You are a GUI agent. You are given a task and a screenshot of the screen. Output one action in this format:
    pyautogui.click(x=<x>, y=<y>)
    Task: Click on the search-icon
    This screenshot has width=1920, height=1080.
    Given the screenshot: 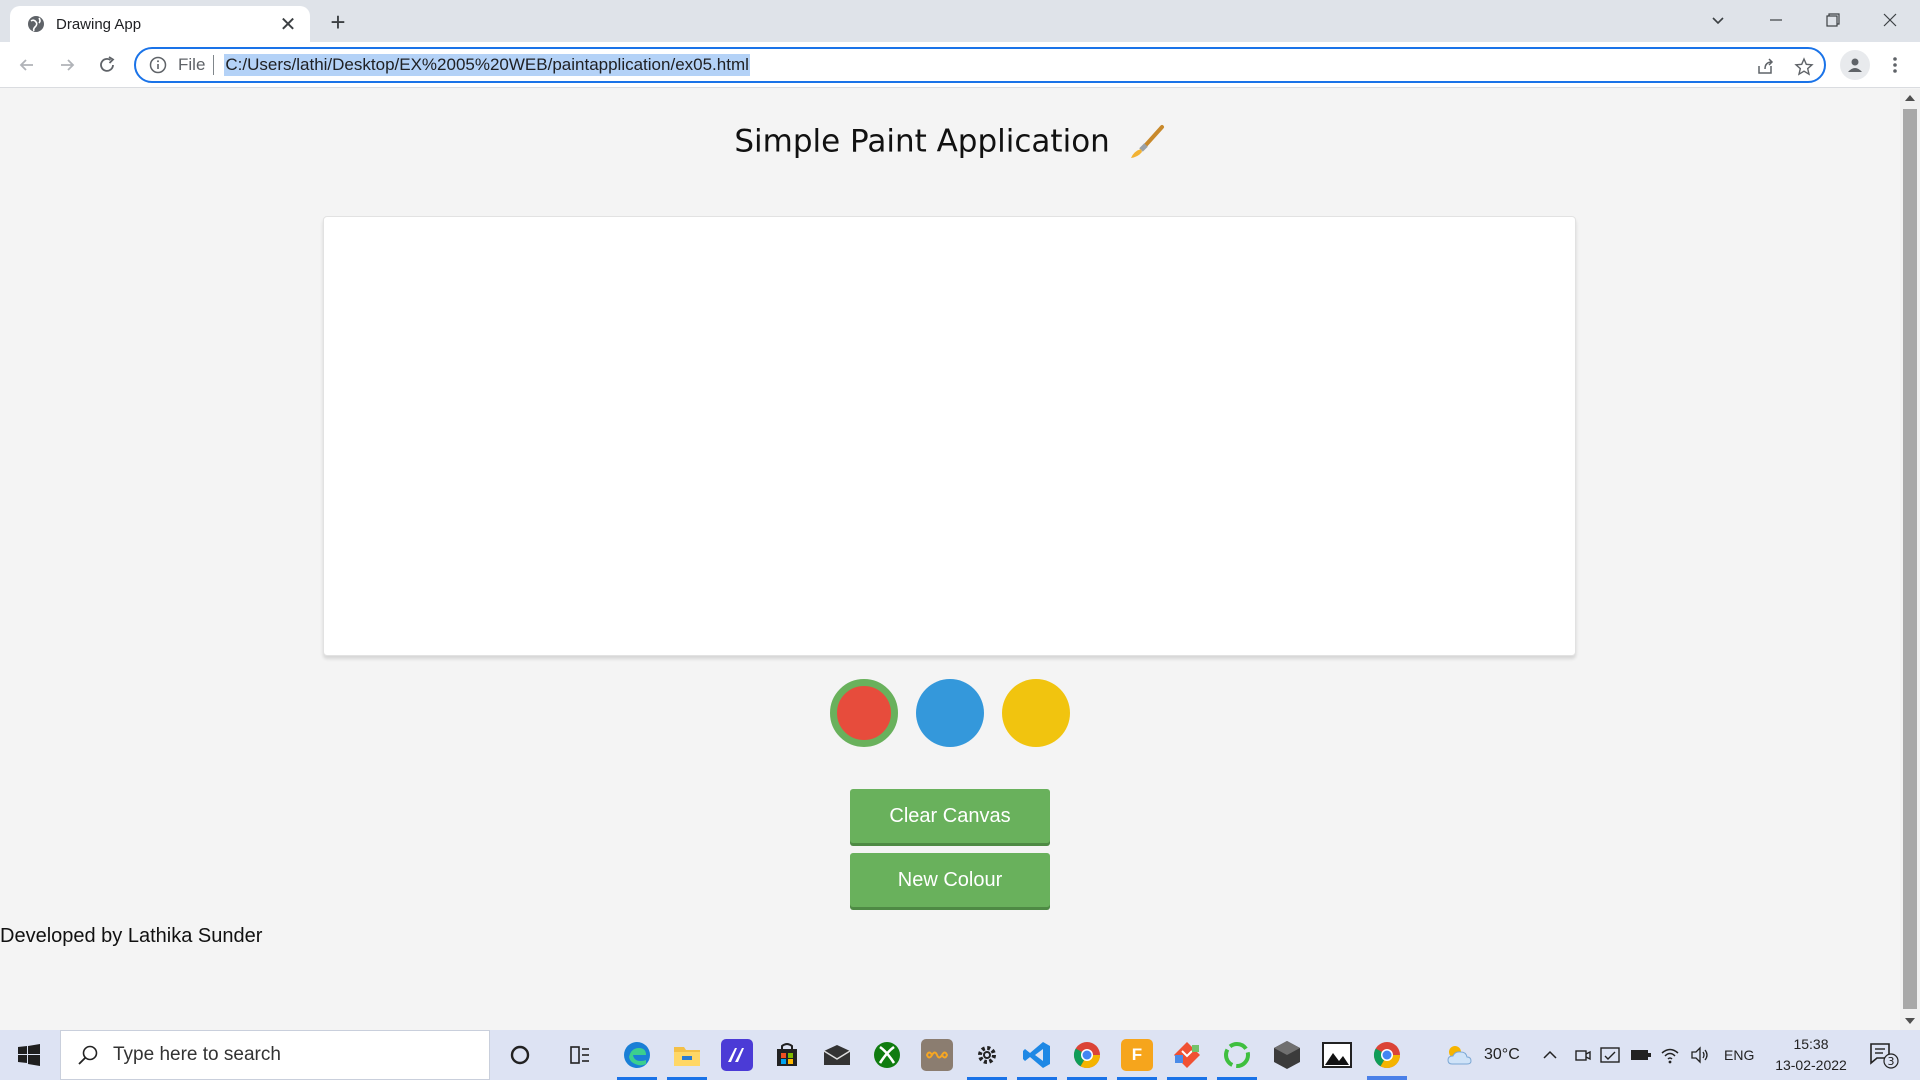 What is the action you would take?
    pyautogui.click(x=88, y=1055)
    